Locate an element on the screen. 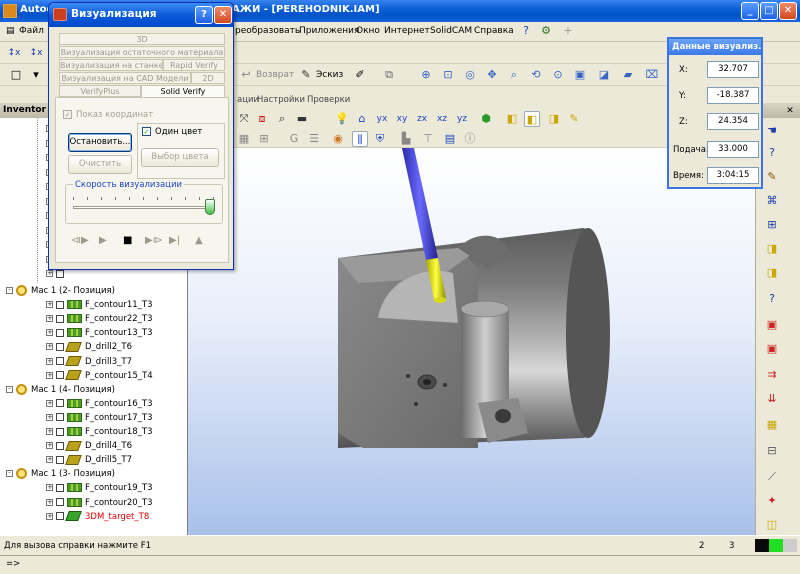  cube-red-icon: ▣ is located at coordinates (772, 325).